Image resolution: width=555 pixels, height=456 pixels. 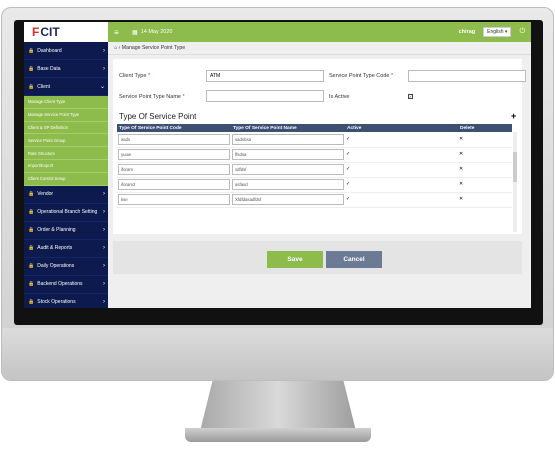 I want to click on sidebar-subitem-client-control-setup: Client Control Setup, so click(x=66, y=179).